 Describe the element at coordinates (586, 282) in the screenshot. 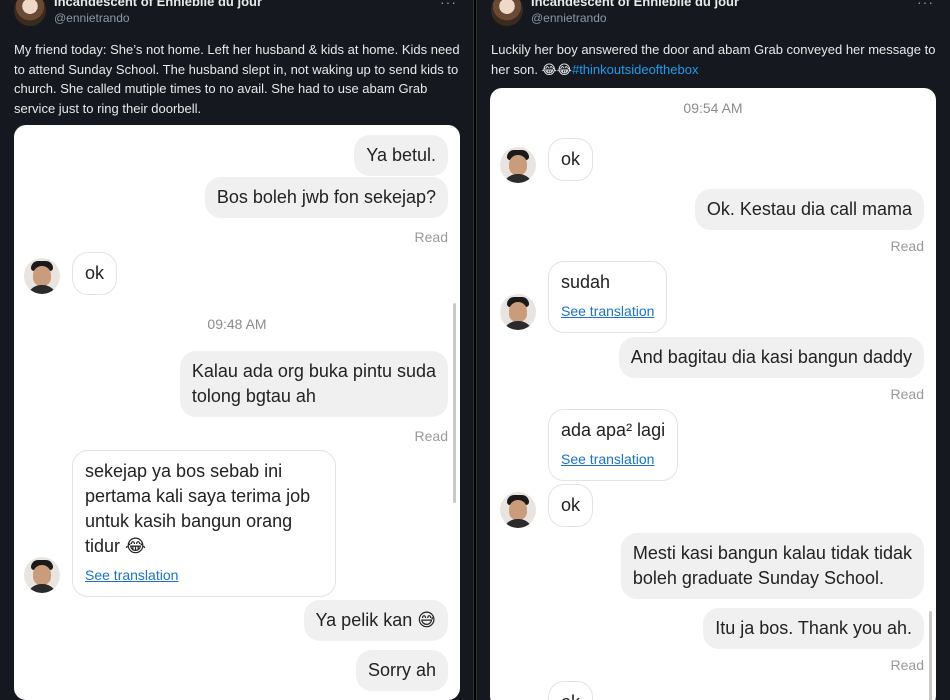

I see `message-line: sudah` at that location.